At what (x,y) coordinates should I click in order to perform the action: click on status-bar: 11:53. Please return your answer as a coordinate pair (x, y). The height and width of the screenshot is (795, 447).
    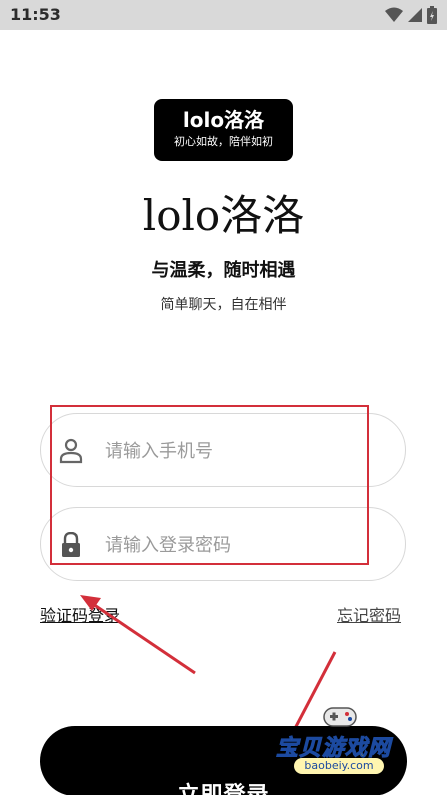
    Looking at the image, I should click on (223, 15).